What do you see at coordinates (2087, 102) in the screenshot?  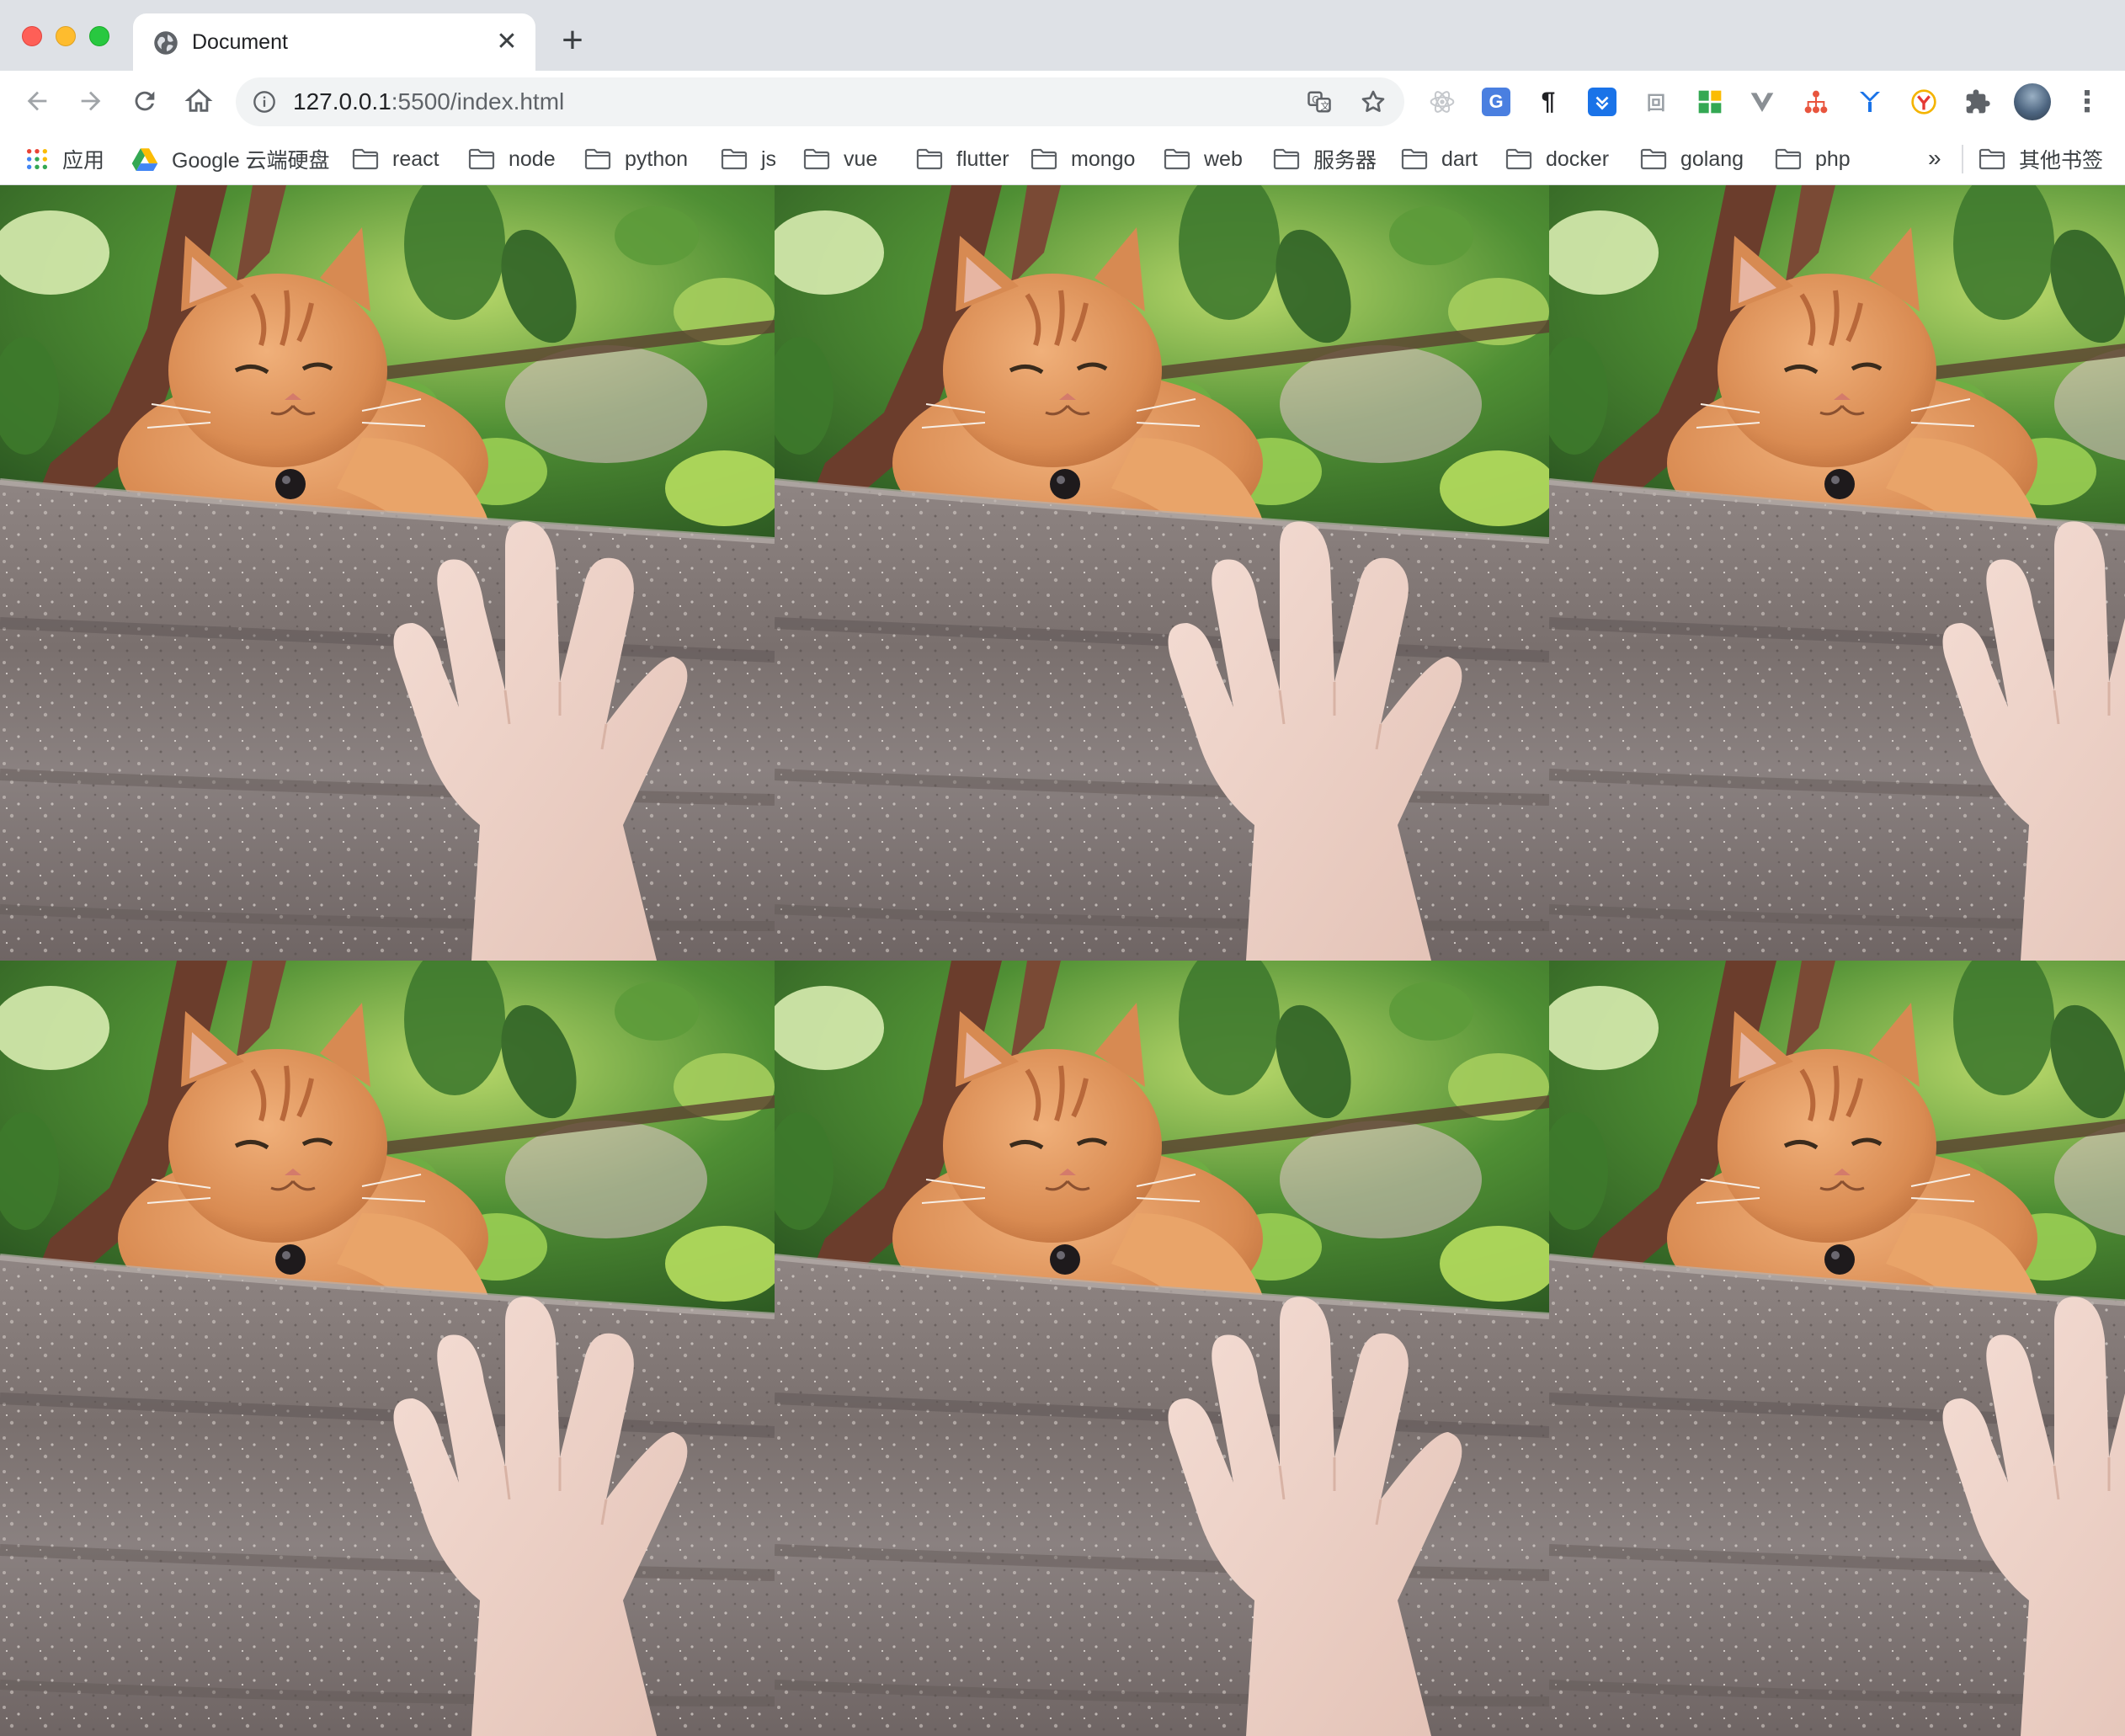 I see `menu-kebab-icon: ⋮` at bounding box center [2087, 102].